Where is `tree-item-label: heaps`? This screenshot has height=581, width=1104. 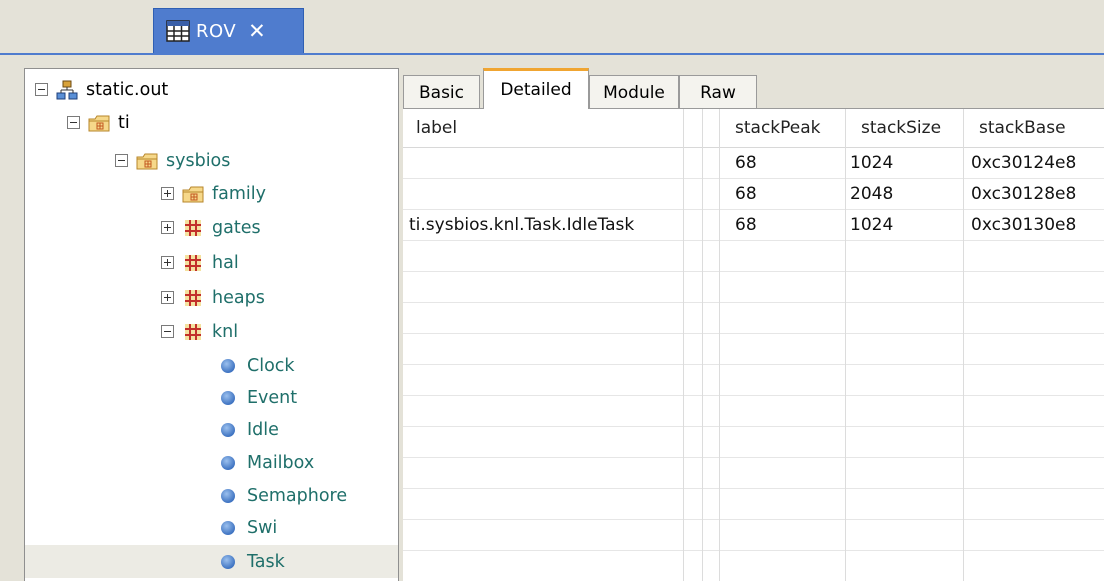 tree-item-label: heaps is located at coordinates (238, 297).